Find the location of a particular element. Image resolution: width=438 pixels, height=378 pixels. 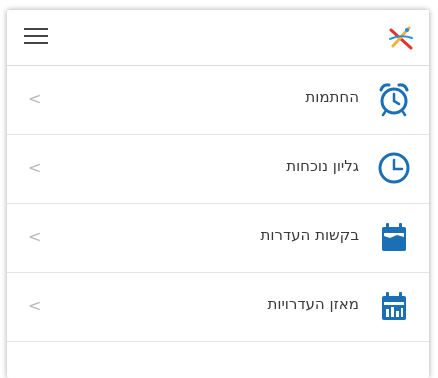

menu-item-label: החתמות is located at coordinates (332, 97).